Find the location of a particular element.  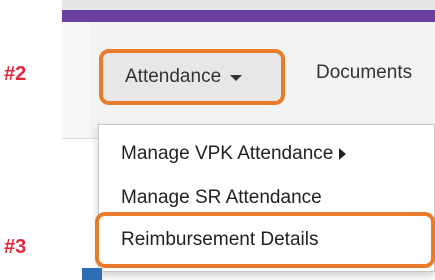

attendance-tab: Attendance is located at coordinates (192, 77).